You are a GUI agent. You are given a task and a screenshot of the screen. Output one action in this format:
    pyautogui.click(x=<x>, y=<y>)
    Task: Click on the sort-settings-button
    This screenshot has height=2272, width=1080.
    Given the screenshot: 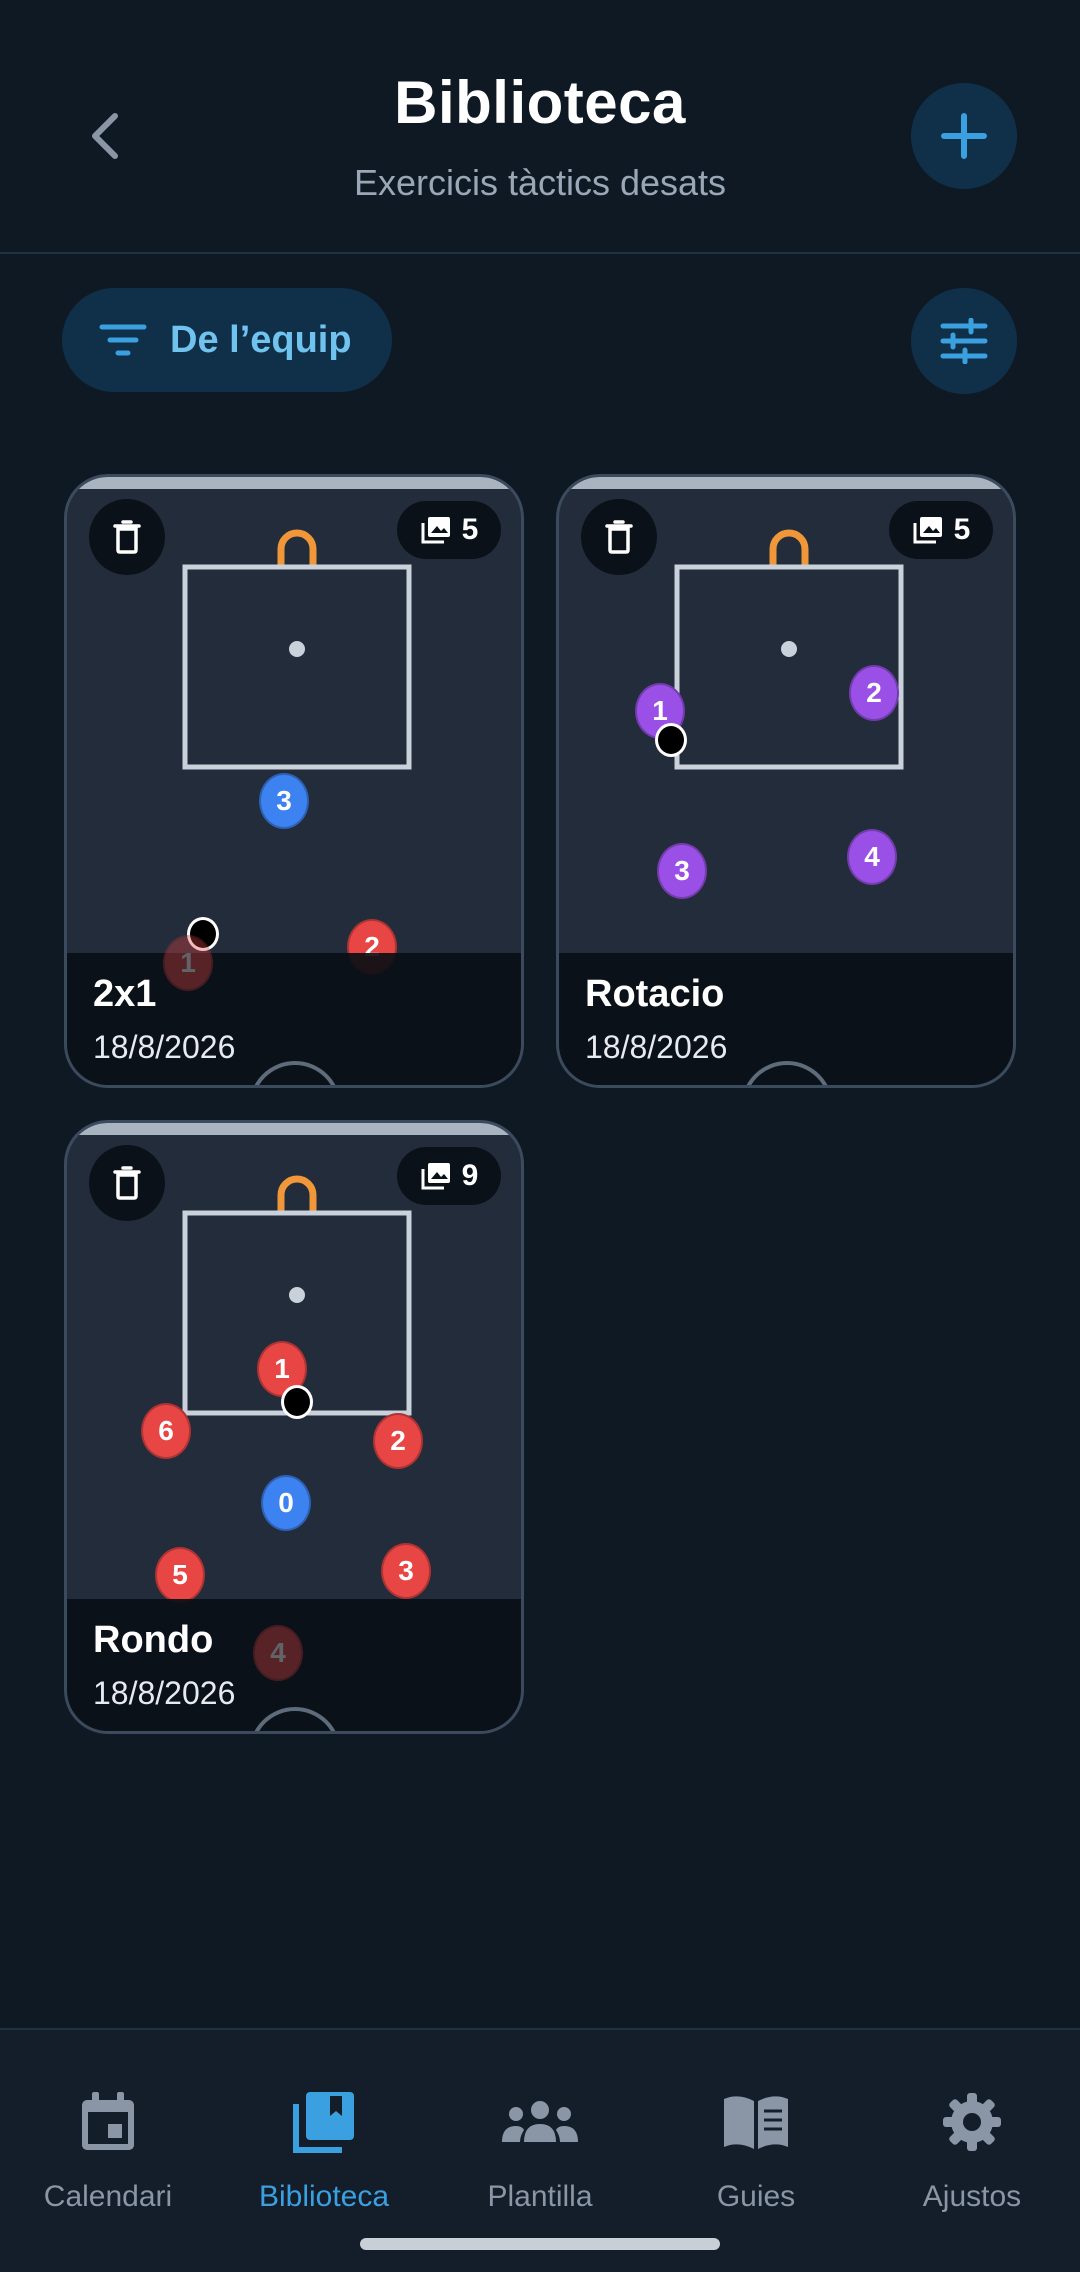 What is the action you would take?
    pyautogui.click(x=964, y=341)
    